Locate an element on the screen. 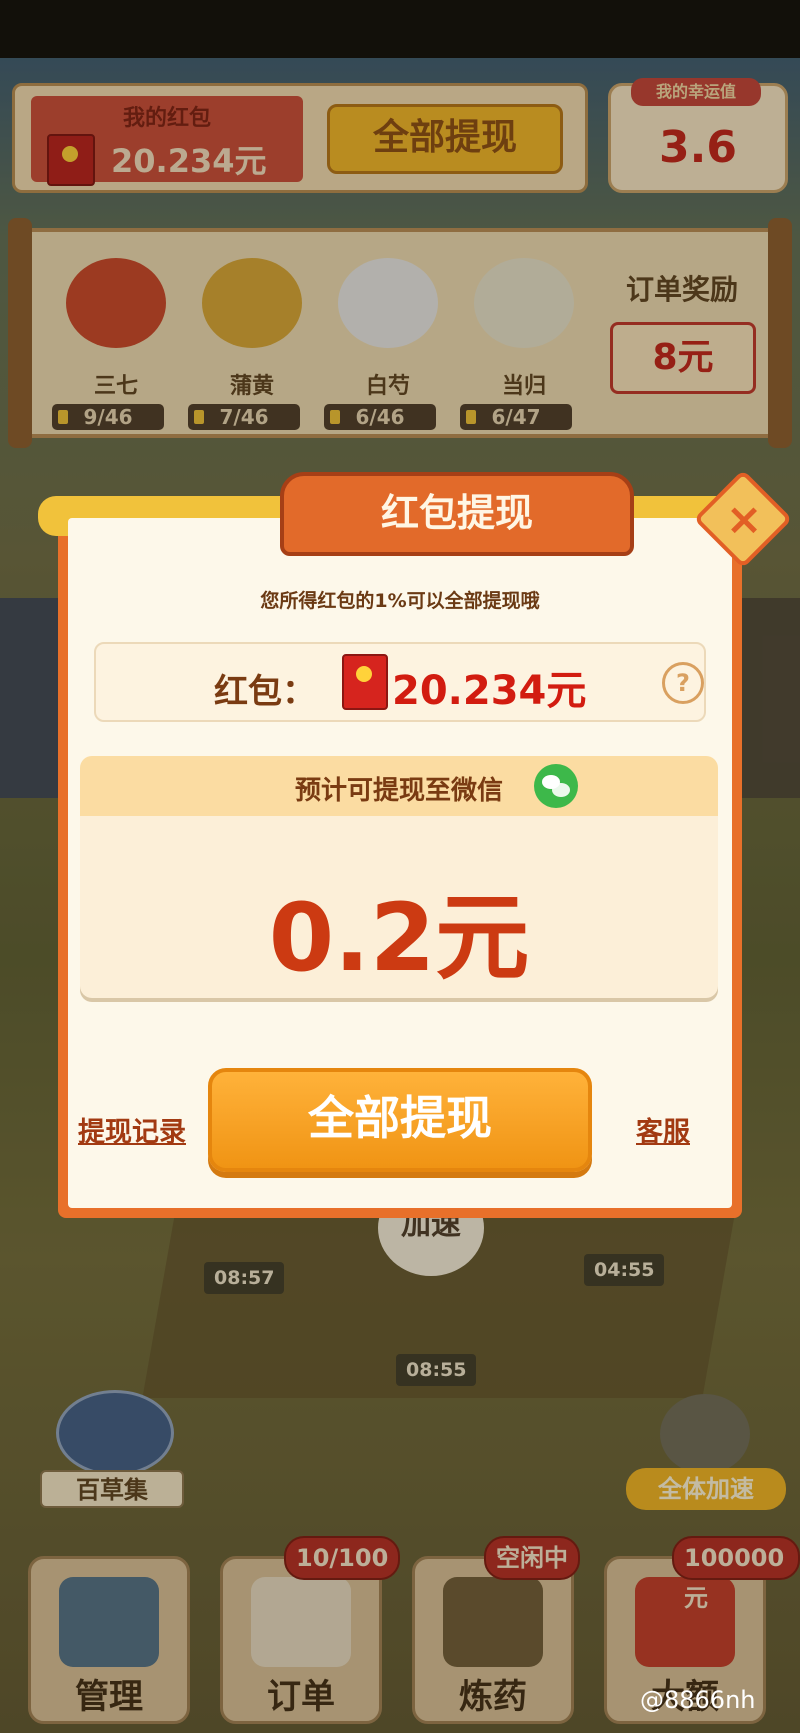 This screenshot has width=800, height=1733. estimate-panel: 预计可提现至微信 0.2元 is located at coordinates (399, 877).